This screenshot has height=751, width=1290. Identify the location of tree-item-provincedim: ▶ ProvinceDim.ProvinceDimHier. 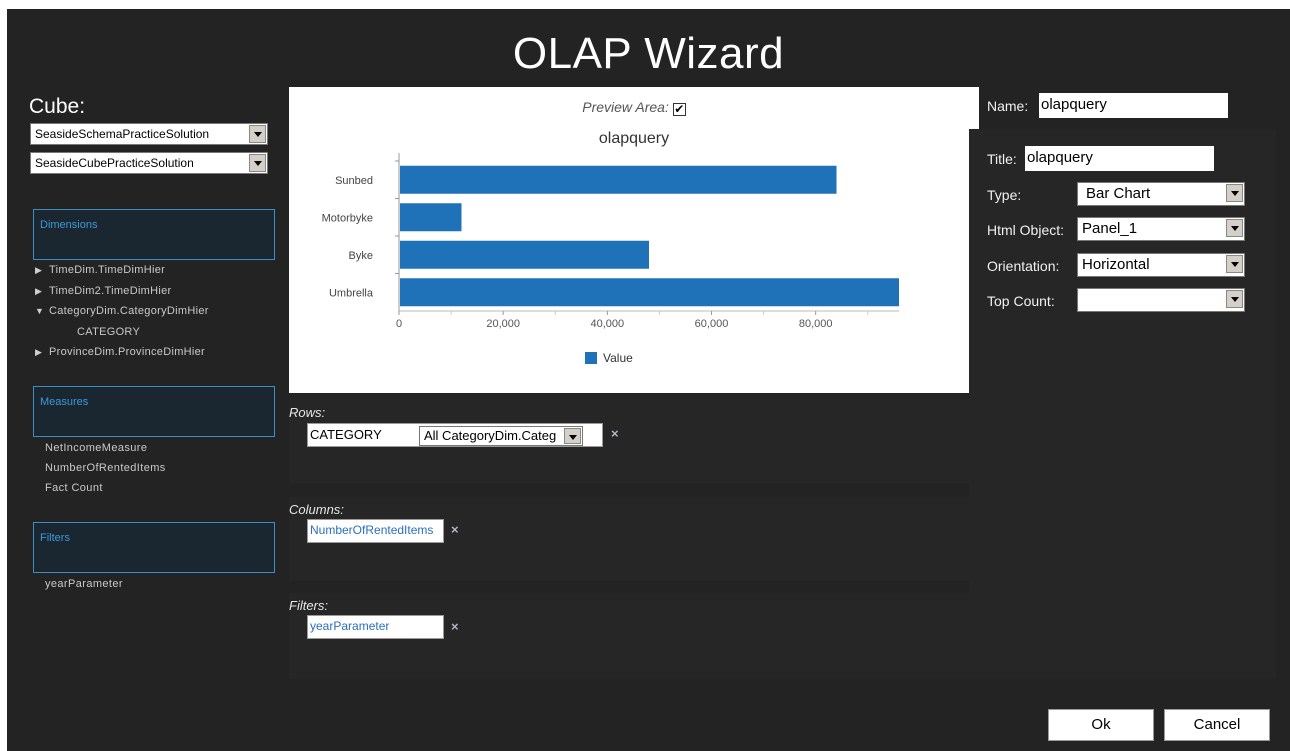
(122, 352).